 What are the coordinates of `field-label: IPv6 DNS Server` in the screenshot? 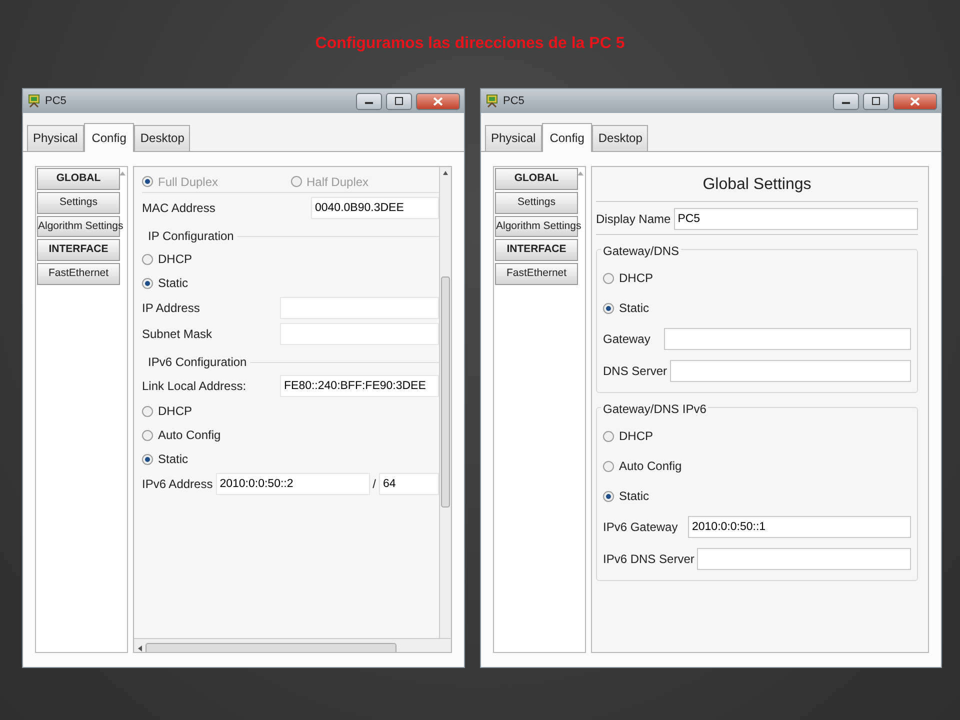 It's located at (648, 559).